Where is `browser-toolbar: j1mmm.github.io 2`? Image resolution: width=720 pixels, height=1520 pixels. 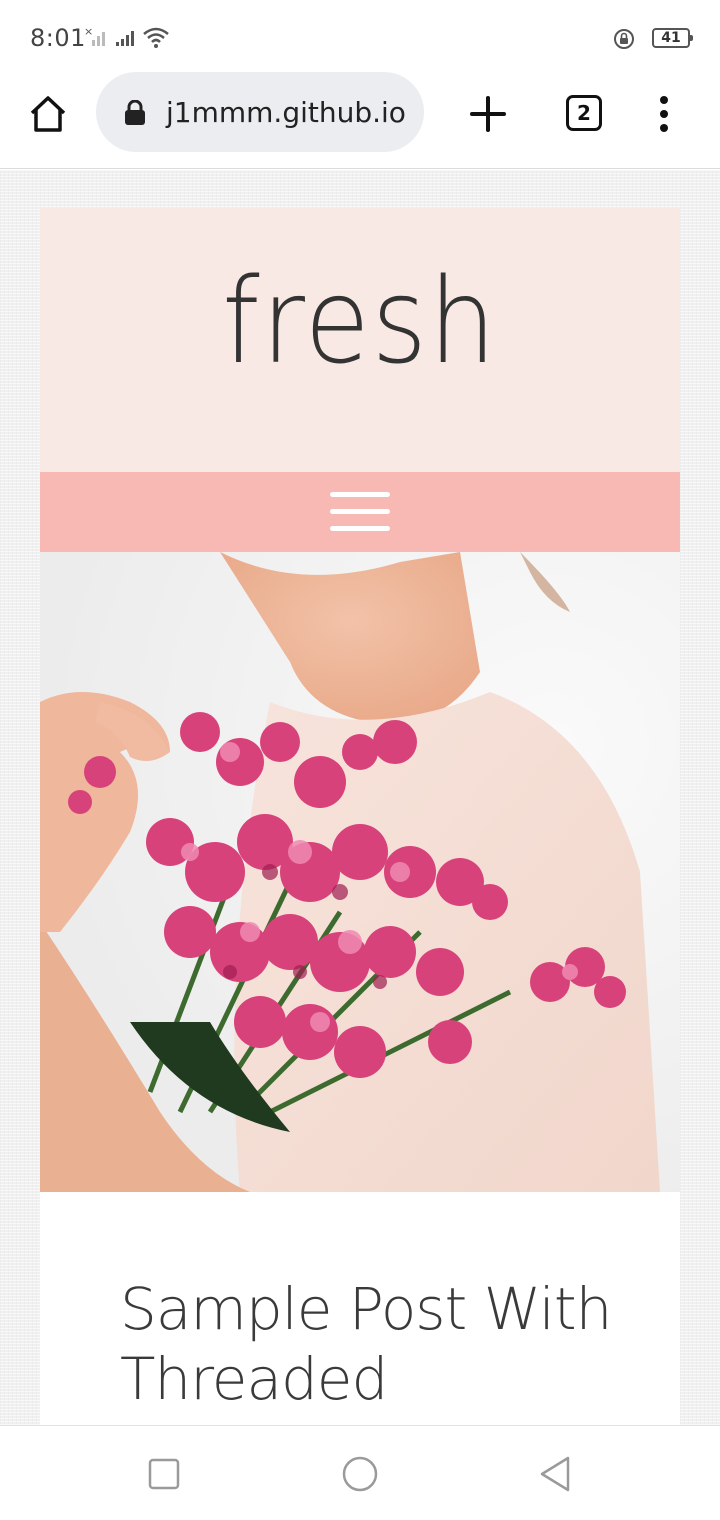
browser-toolbar: j1mmm.github.io 2 is located at coordinates (360, 120).